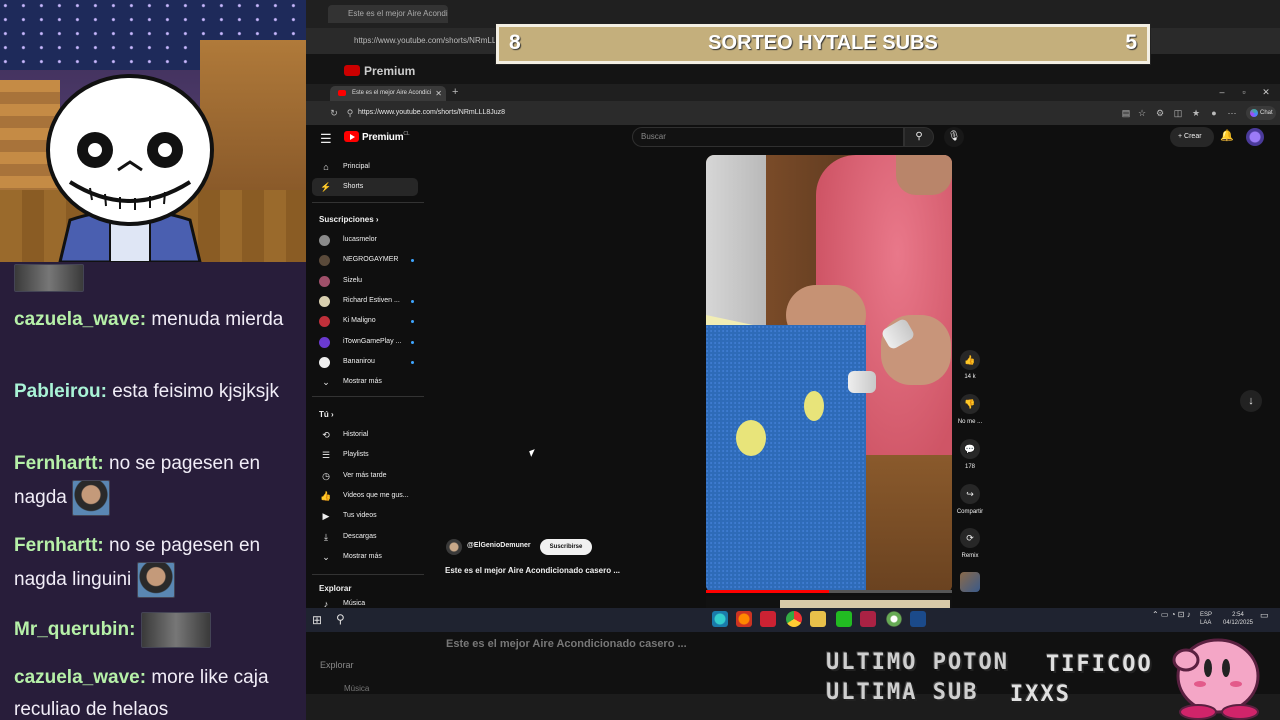 This screenshot has height=720, width=1280. What do you see at coordinates (954, 137) in the screenshot?
I see `microphone-icon: 🎙` at bounding box center [954, 137].